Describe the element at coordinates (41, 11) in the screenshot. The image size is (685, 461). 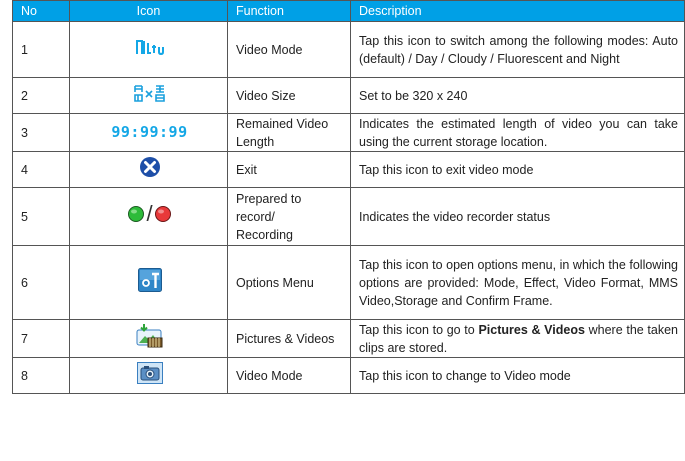
I see `header-no: No` at that location.